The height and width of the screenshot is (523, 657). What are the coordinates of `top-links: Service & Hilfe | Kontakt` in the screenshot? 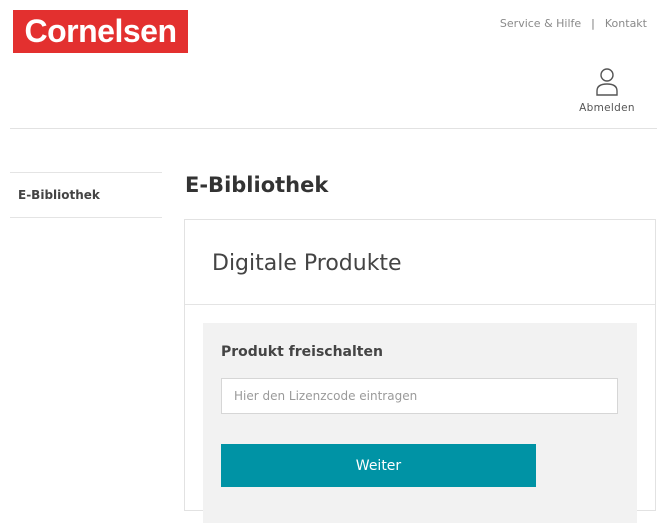 It's located at (573, 23).